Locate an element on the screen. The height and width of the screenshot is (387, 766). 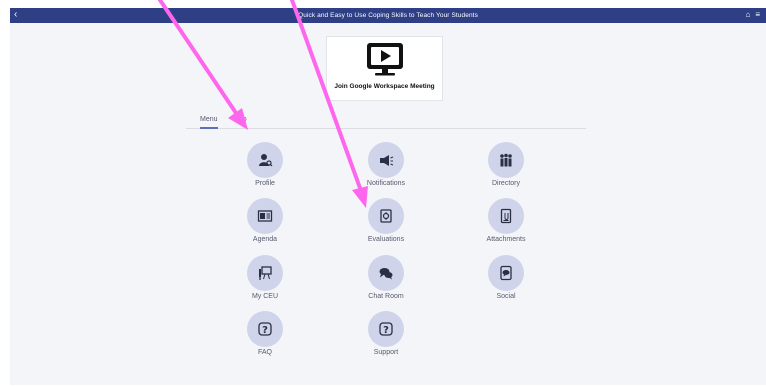
menu-label: Agenda is located at coordinates (265, 239).